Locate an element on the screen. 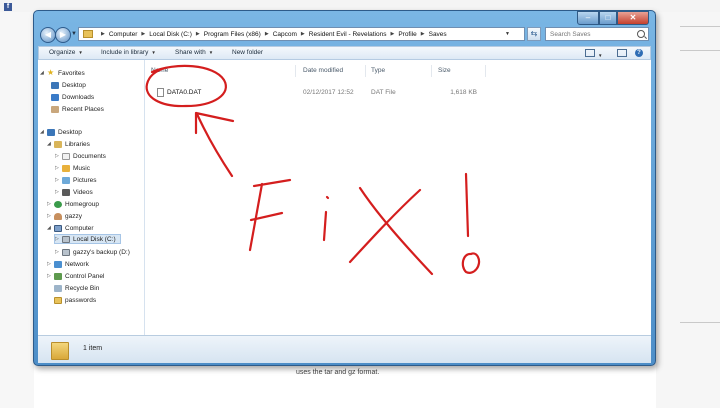 The image size is (720, 408). close-button: ✕ is located at coordinates (633, 18).